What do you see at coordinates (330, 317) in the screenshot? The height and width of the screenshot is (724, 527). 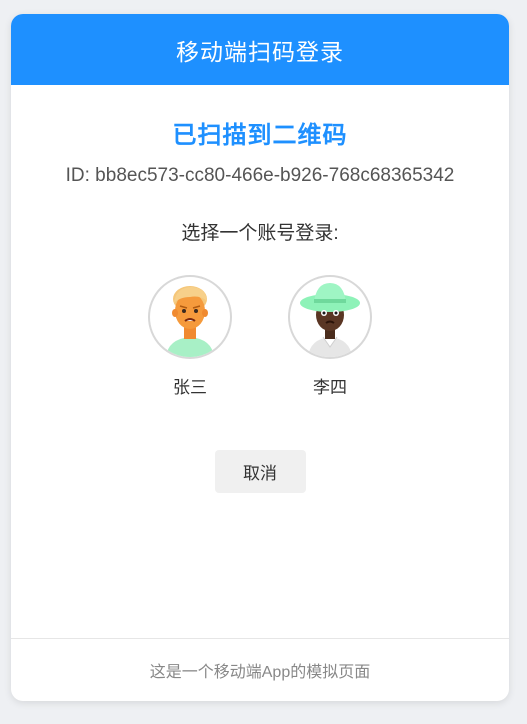 I see `person-hat-avatar-icon` at bounding box center [330, 317].